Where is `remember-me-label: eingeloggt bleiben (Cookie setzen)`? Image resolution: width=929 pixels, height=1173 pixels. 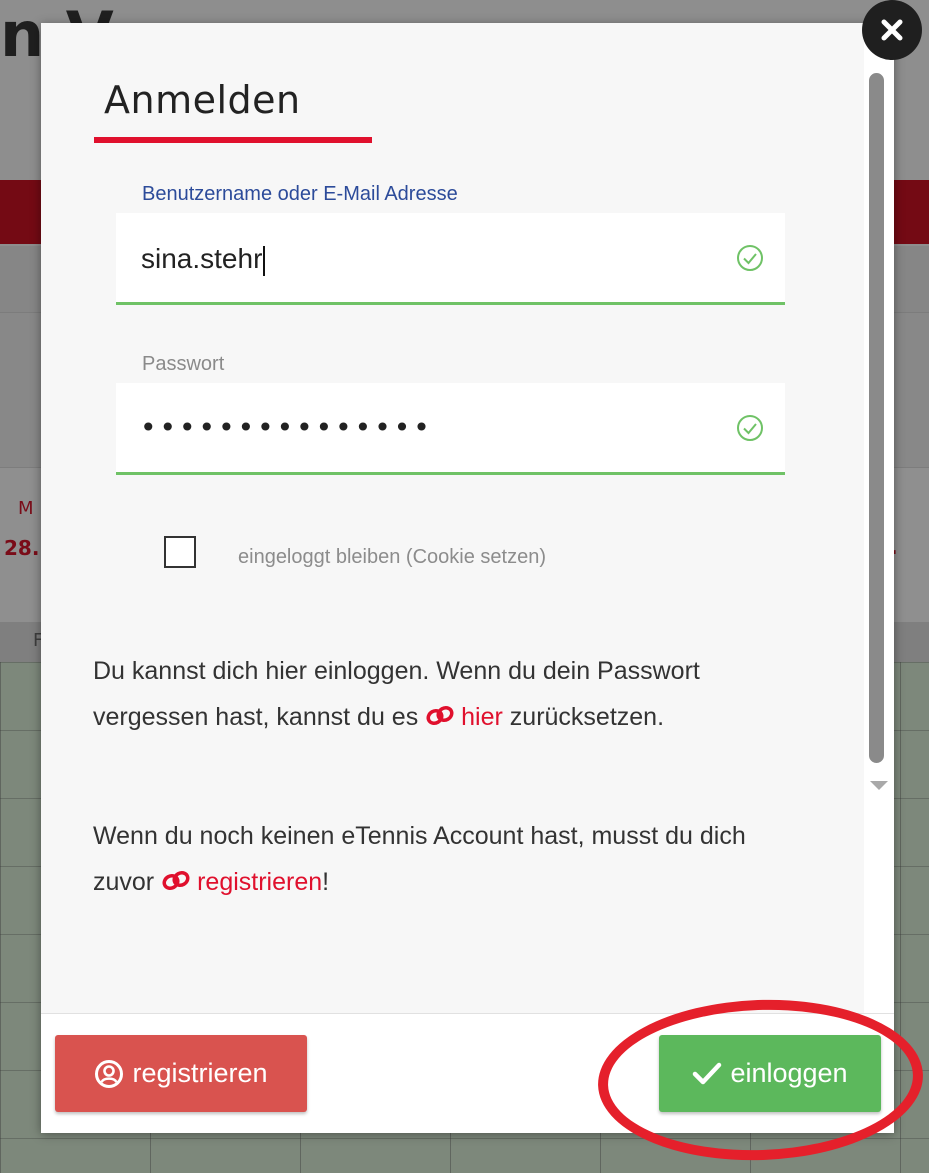
remember-me-label: eingeloggt bleiben (Cookie setzen) is located at coordinates (392, 557).